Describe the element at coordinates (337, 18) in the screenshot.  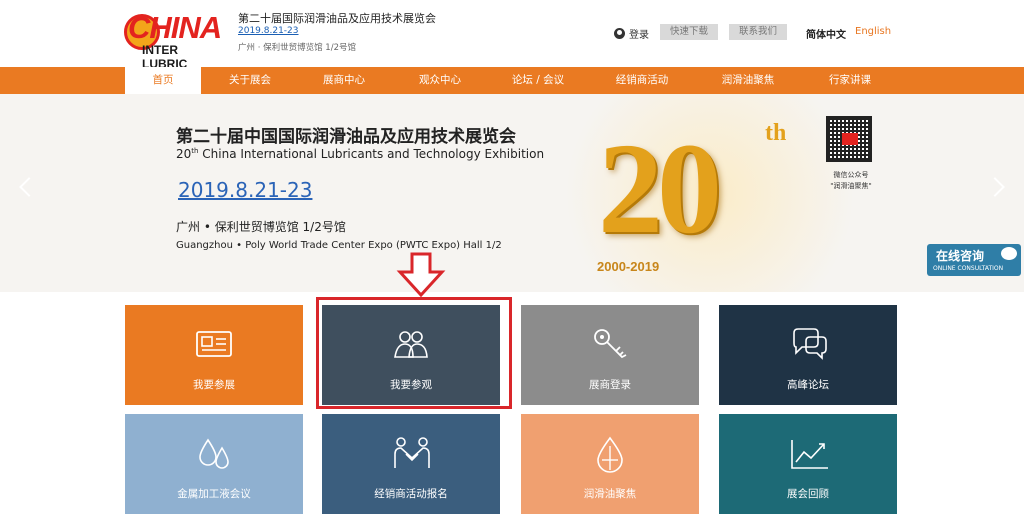
I see `header-title: 第二十届国际润滑油品及应用技术展览会` at that location.